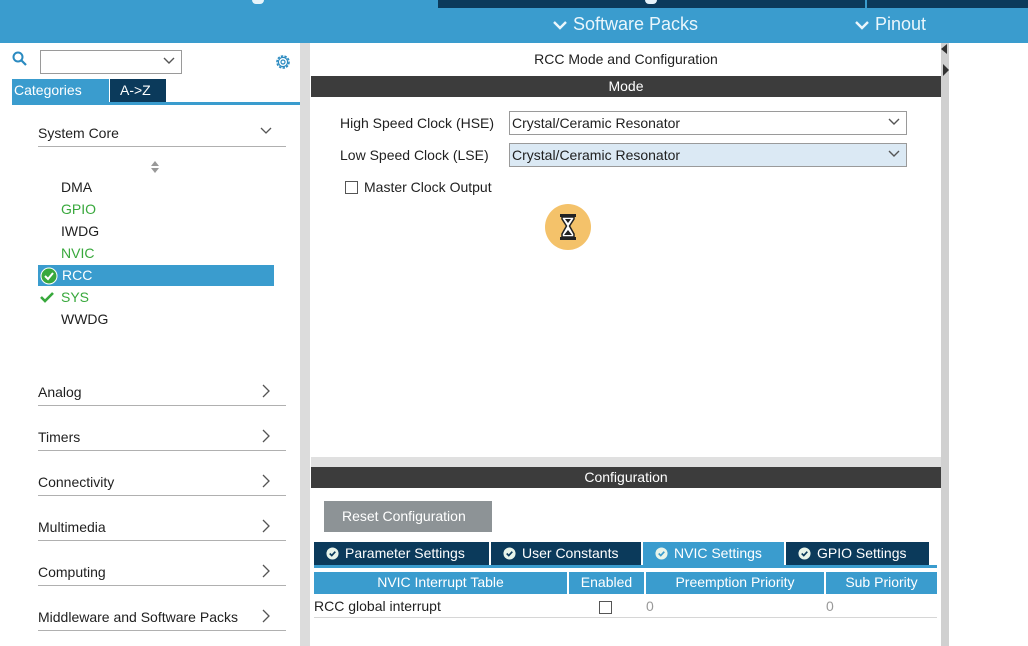 The width and height of the screenshot is (1028, 646). What do you see at coordinates (626, 477) in the screenshot?
I see `configuration-header: Configuration` at bounding box center [626, 477].